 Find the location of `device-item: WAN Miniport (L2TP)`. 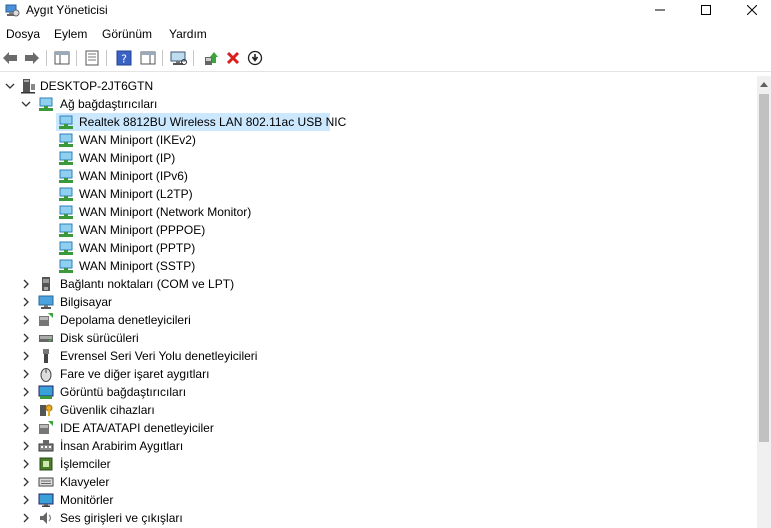

device-item: WAN Miniport (L2TP) is located at coordinates (378, 194).